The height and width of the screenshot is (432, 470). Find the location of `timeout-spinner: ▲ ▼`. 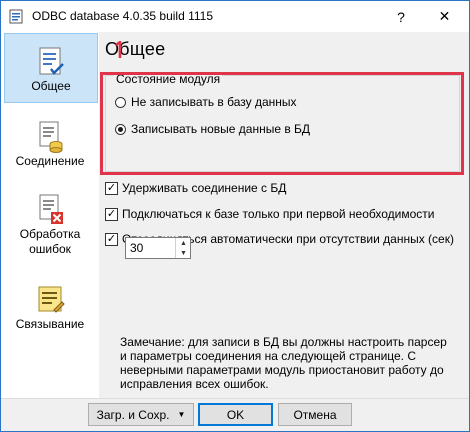

timeout-spinner: ▲ ▼ is located at coordinates (158, 248).